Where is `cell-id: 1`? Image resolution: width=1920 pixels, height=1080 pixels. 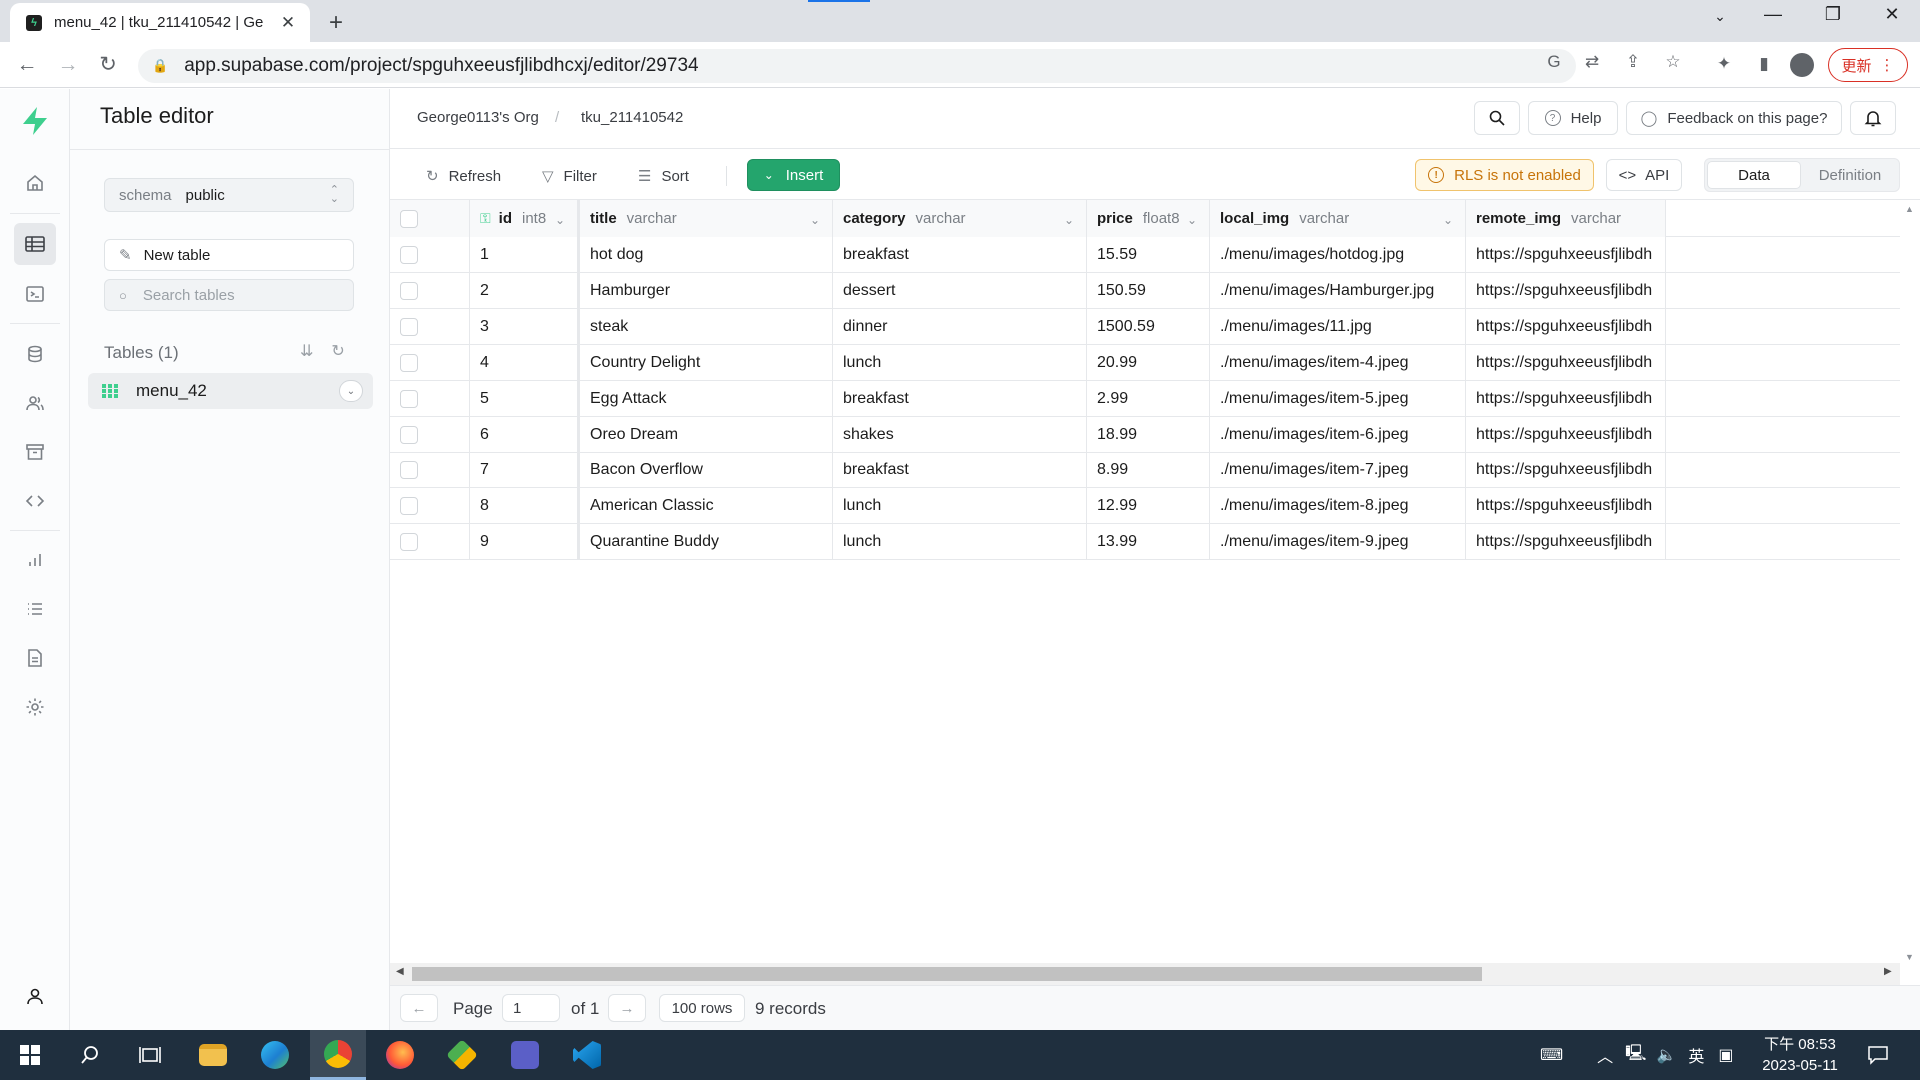
cell-id: 1 is located at coordinates (525, 255).